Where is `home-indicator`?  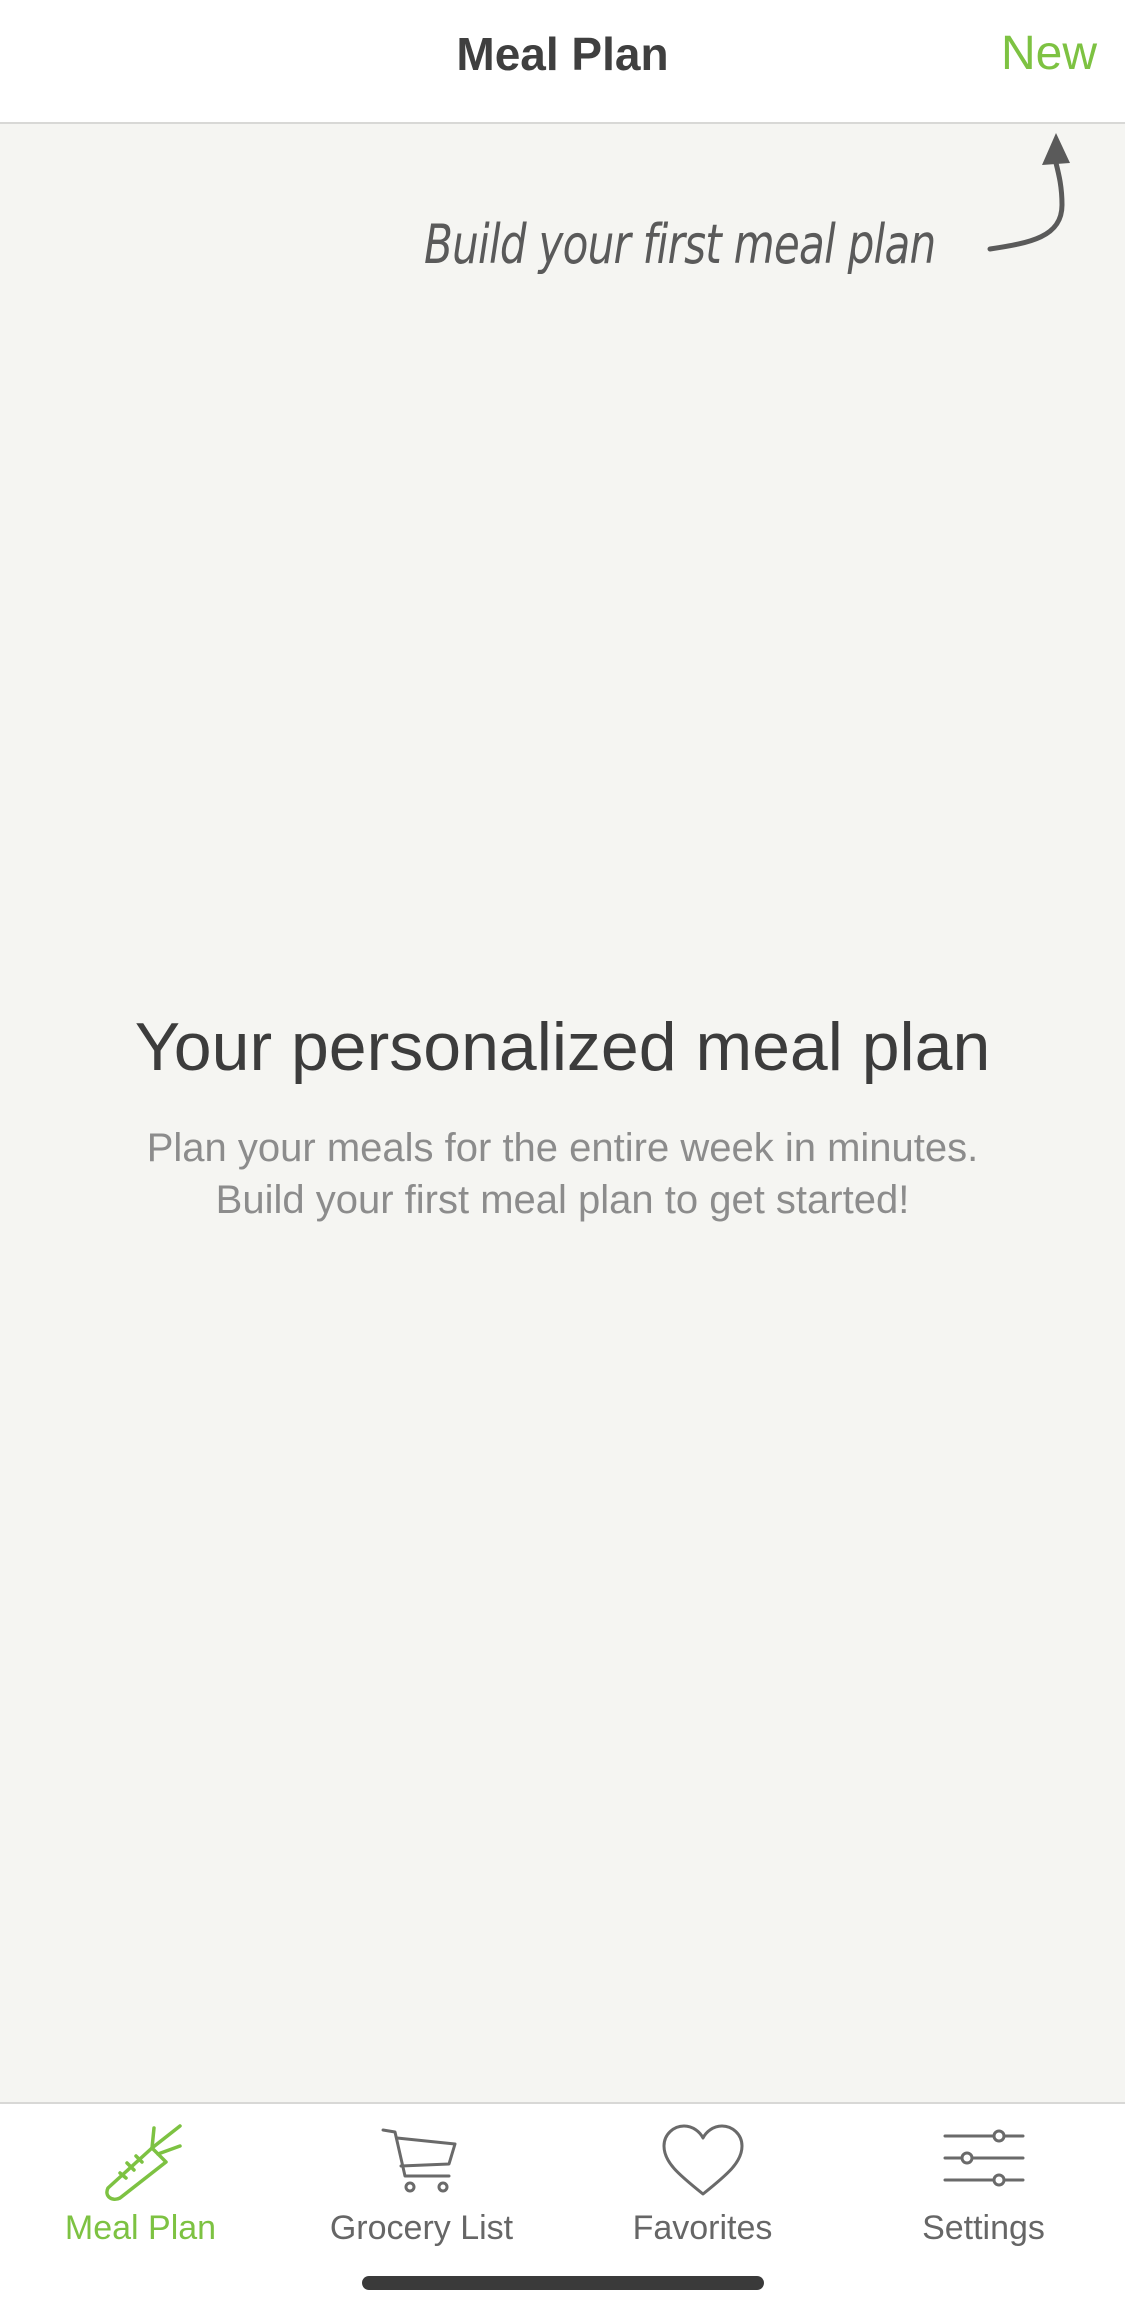
home-indicator is located at coordinates (563, 2283).